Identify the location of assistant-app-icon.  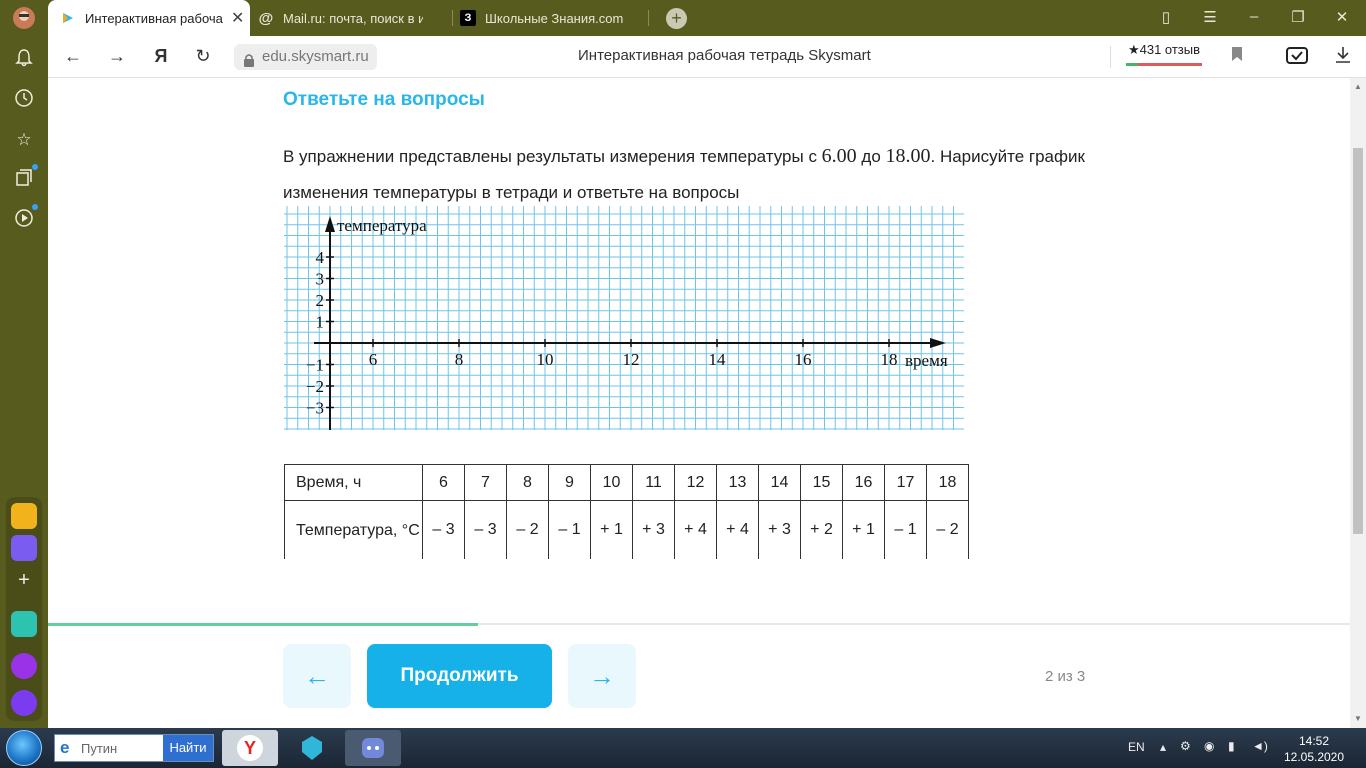
(24, 703).